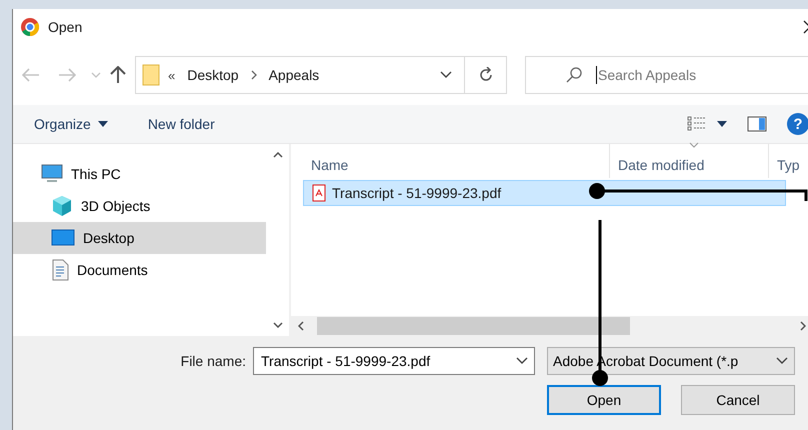 The image size is (808, 430). I want to click on scroll-left-icon, so click(301, 326).